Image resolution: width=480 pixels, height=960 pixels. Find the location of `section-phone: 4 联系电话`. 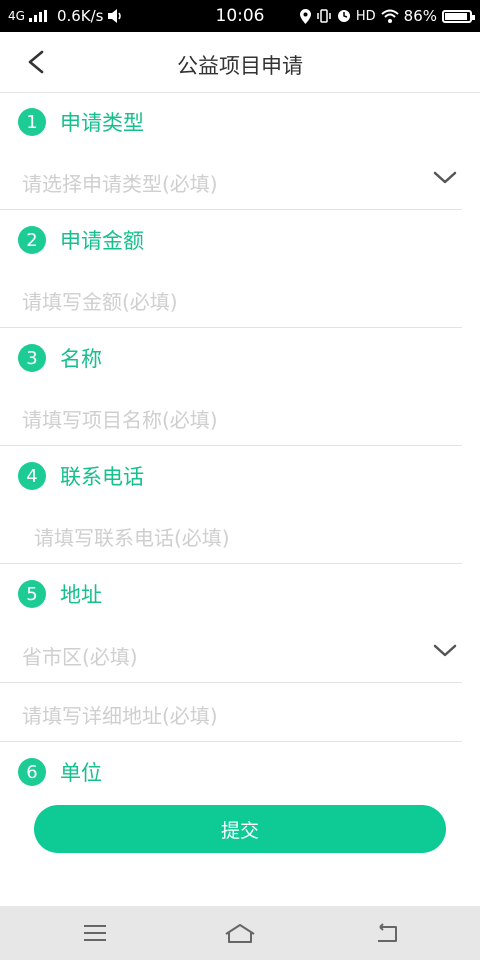

section-phone: 4 联系电话 is located at coordinates (81, 476).